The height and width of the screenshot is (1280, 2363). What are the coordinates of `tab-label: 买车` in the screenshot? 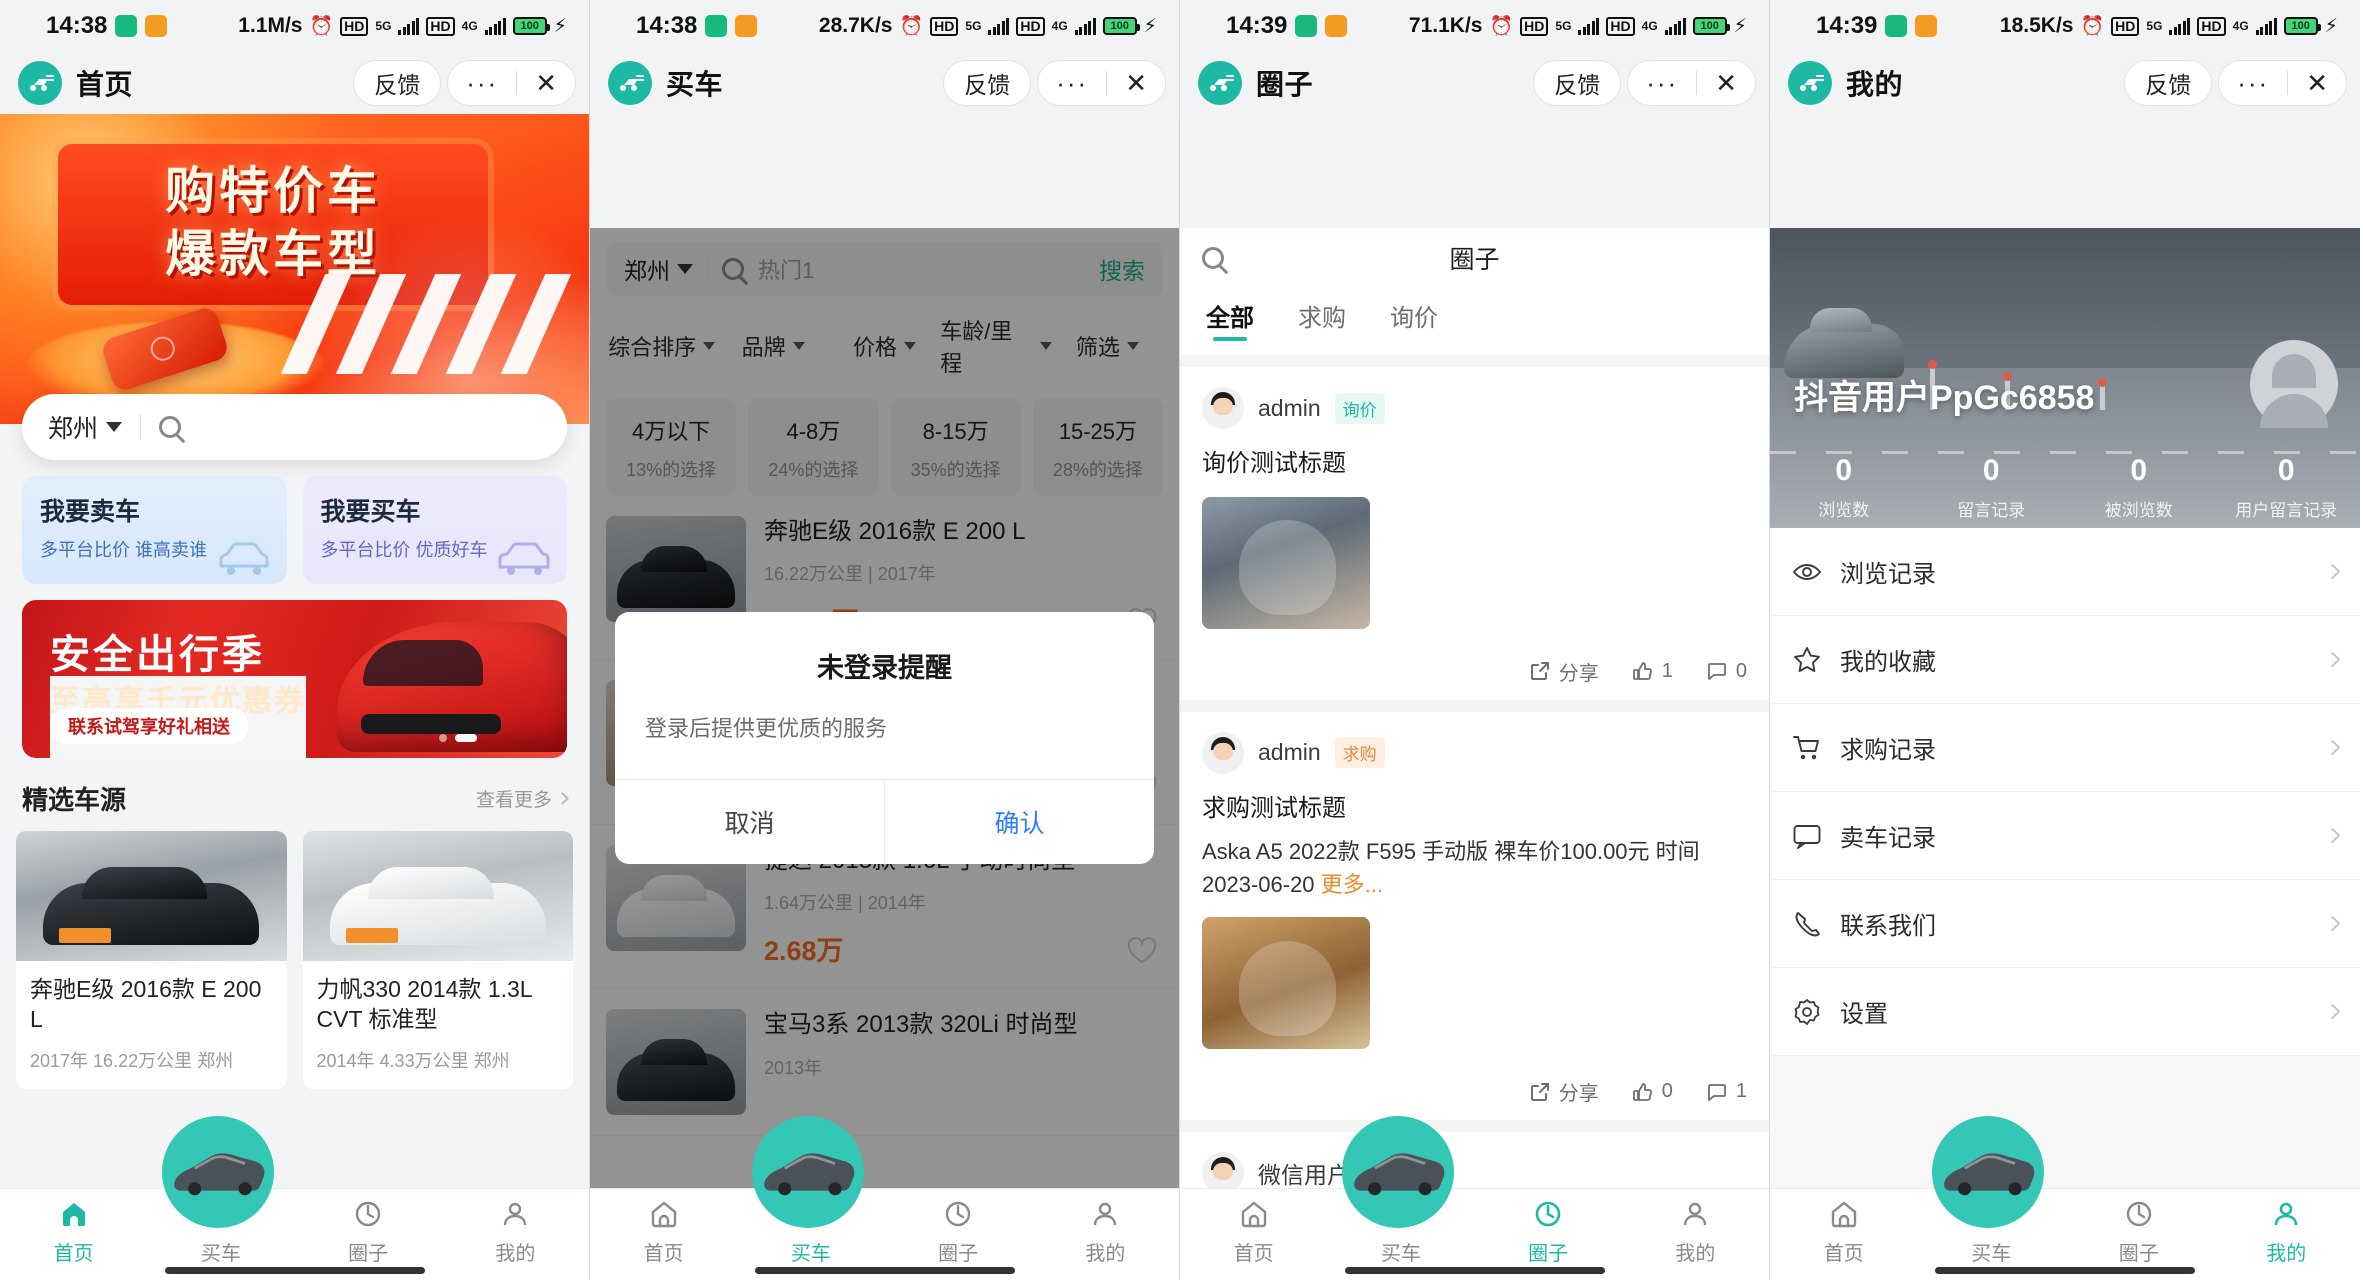 It's located at (220, 1254).